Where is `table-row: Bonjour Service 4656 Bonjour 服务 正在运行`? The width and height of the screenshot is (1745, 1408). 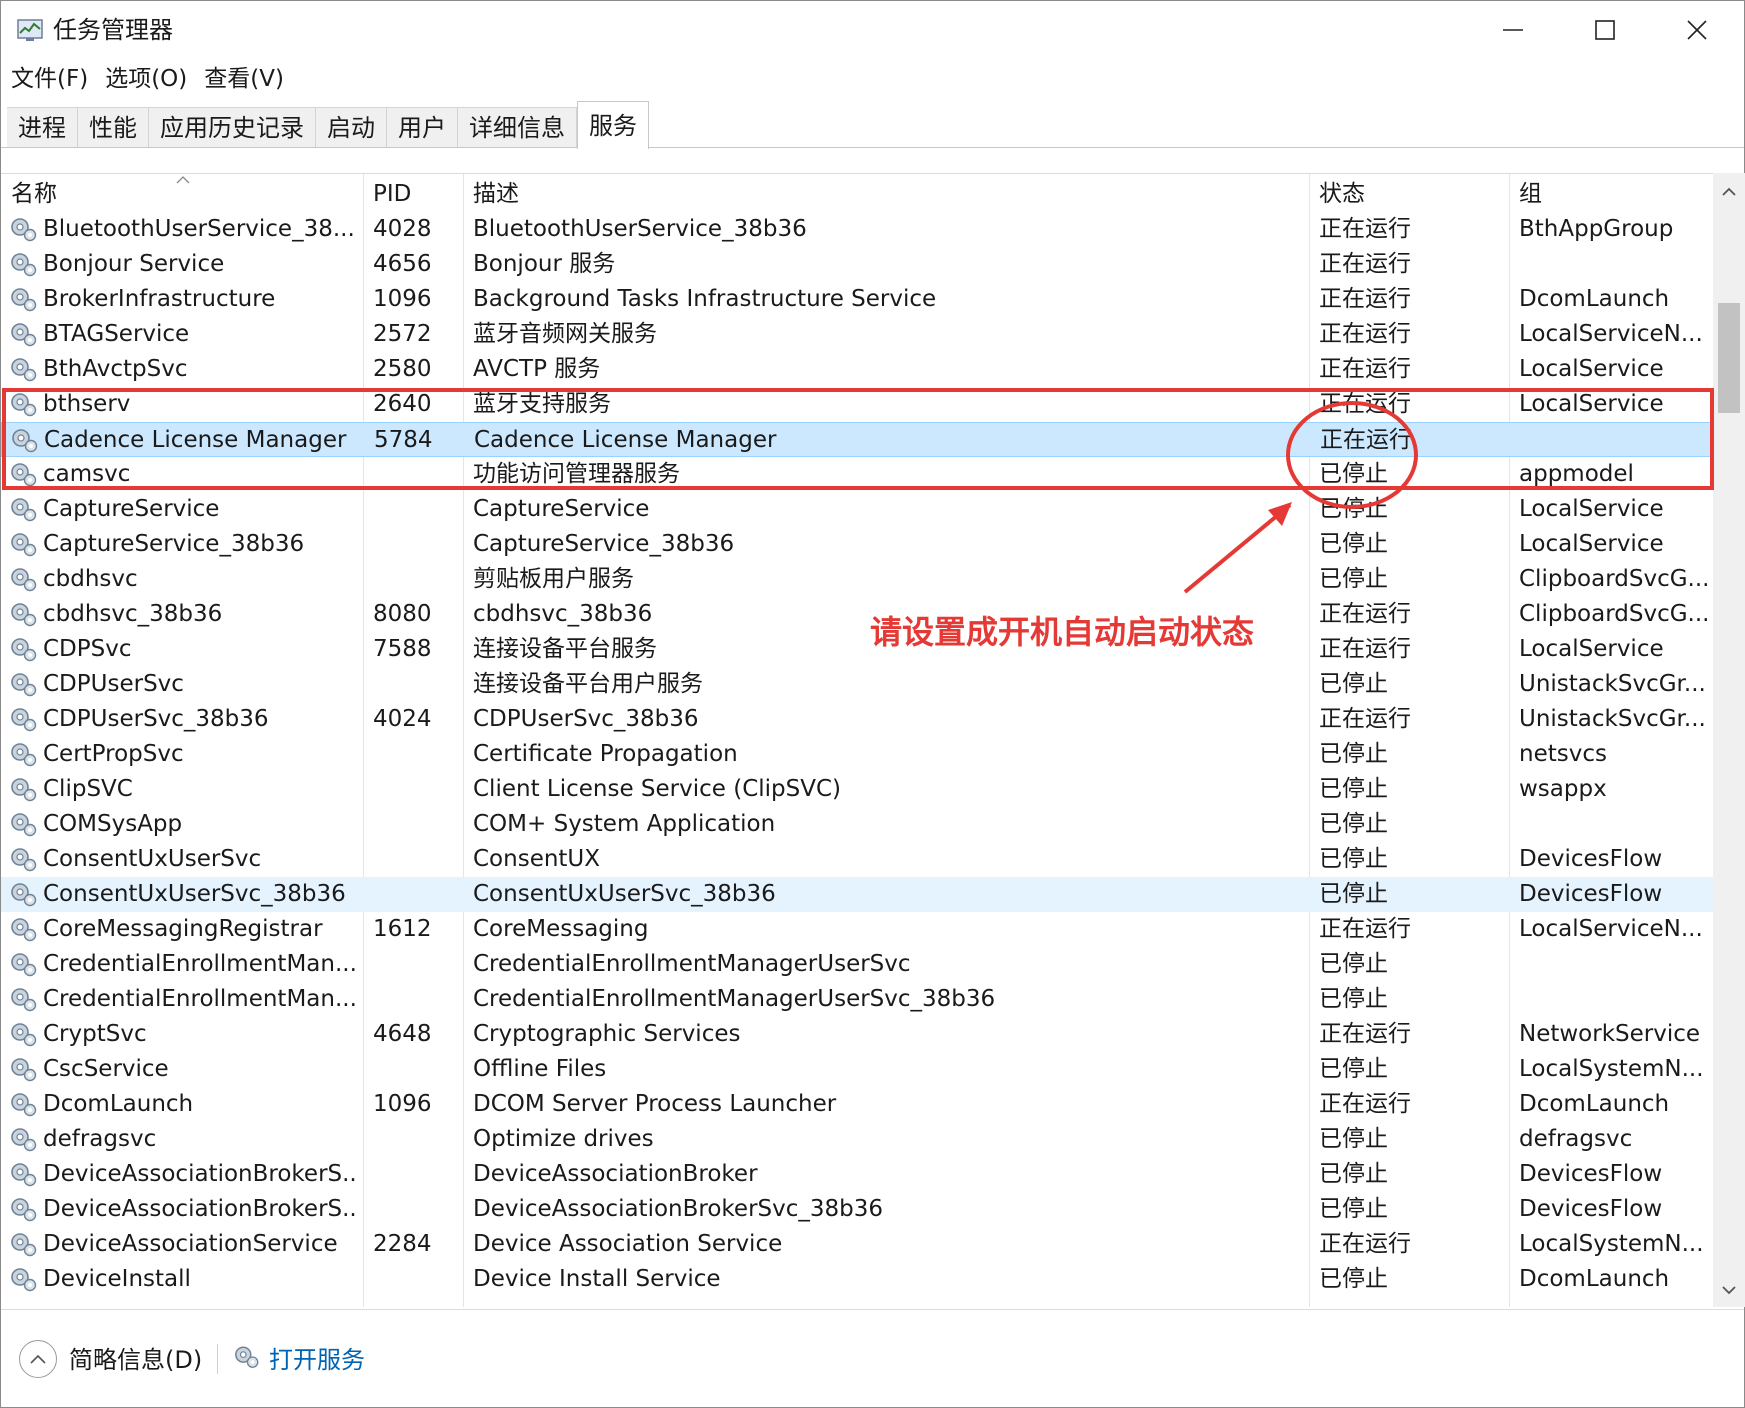
table-row: Bonjour Service 4656 Bonjour 服务 正在运行 is located at coordinates (857, 264).